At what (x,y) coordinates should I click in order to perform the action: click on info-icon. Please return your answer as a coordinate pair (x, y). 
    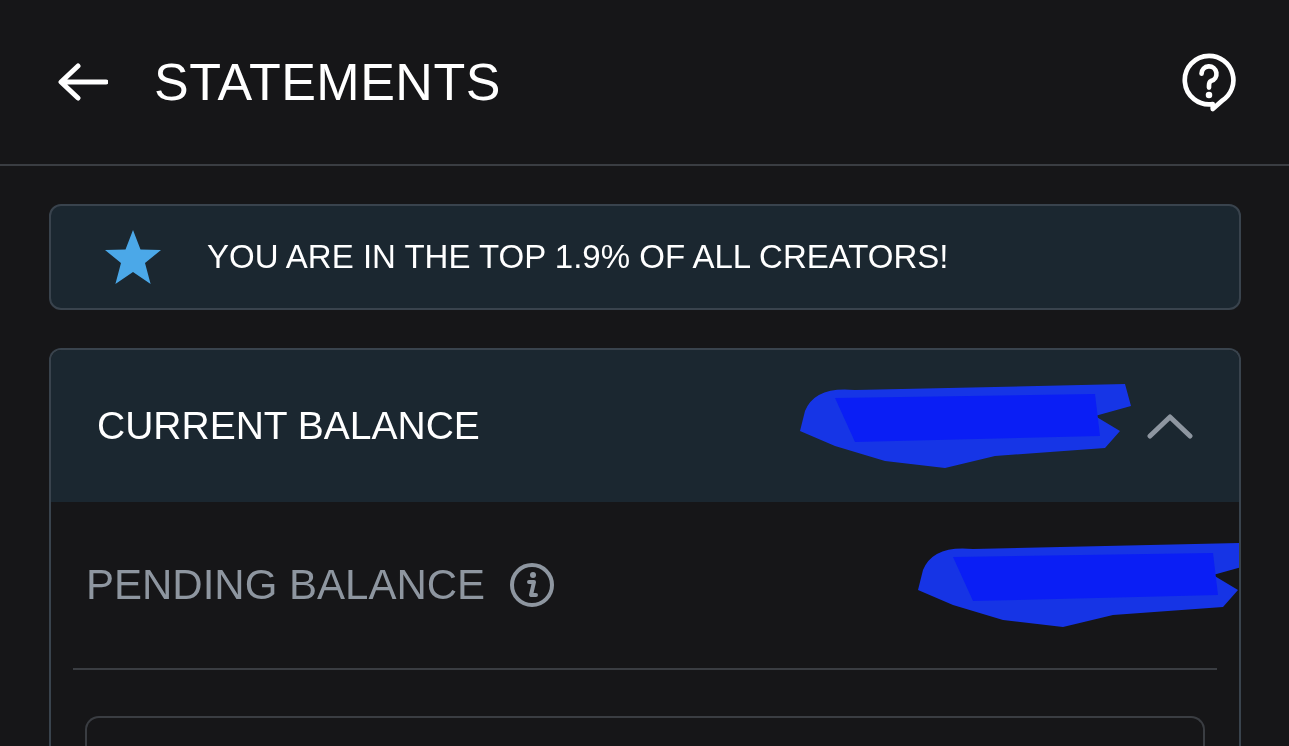
    Looking at the image, I should click on (532, 585).